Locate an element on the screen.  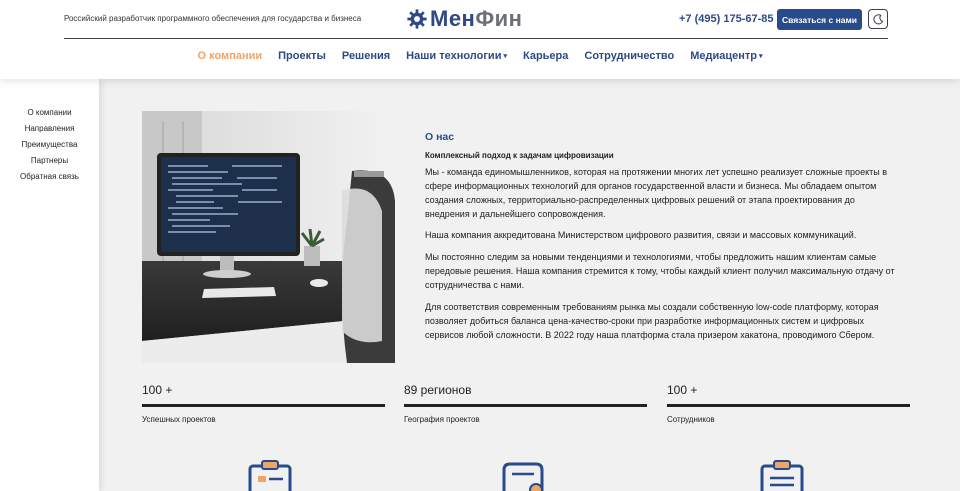
phone-link: +7 (495) 175-67-85 is located at coordinates (726, 19).